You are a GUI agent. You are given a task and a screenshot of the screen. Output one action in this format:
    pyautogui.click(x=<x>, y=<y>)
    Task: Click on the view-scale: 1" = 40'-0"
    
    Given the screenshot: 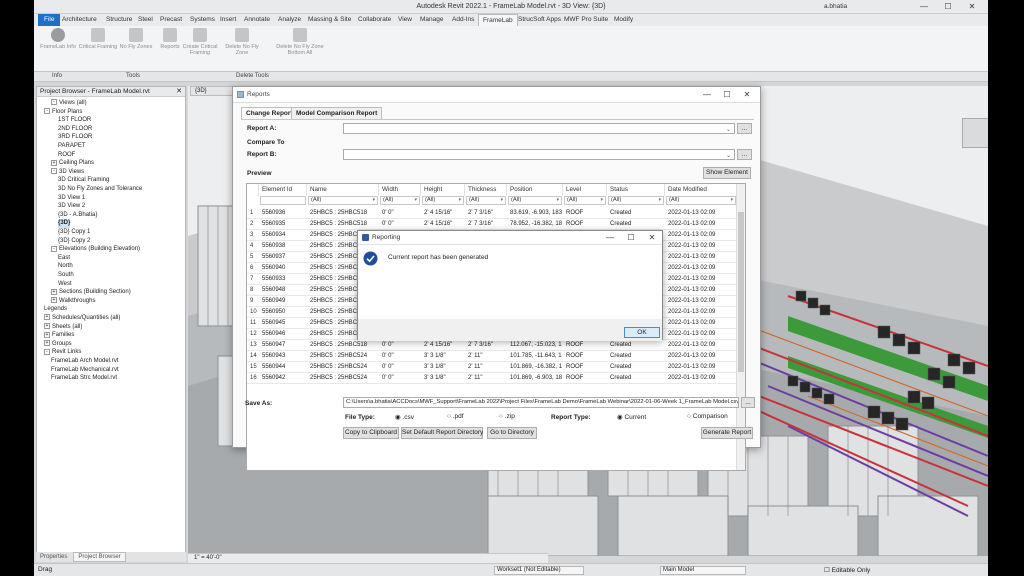 What is the action you would take?
    pyautogui.click(x=208, y=558)
    